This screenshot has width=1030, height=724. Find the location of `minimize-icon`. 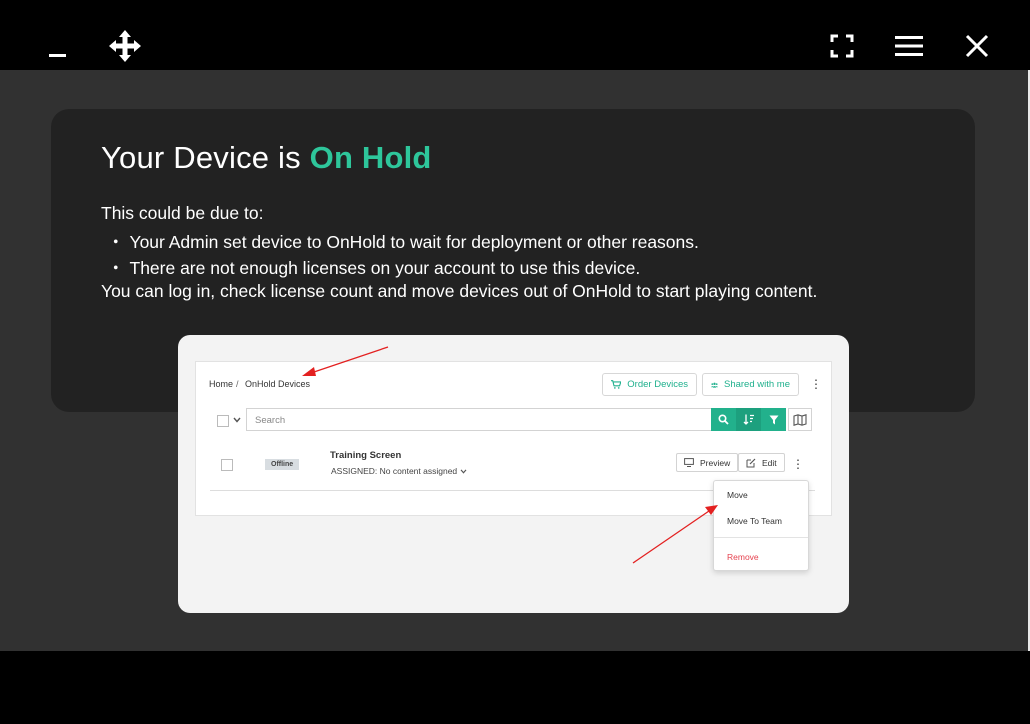

minimize-icon is located at coordinates (57, 55).